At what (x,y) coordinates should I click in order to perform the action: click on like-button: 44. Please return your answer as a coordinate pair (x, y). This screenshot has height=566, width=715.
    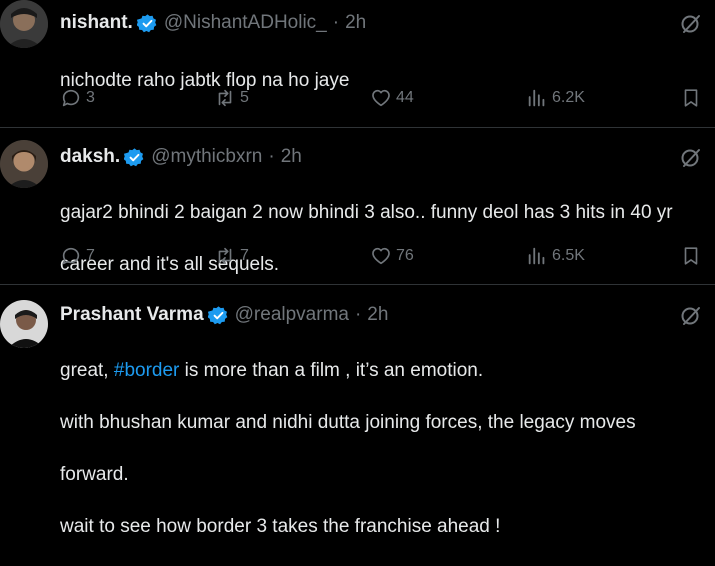
    Looking at the image, I should click on (392, 98).